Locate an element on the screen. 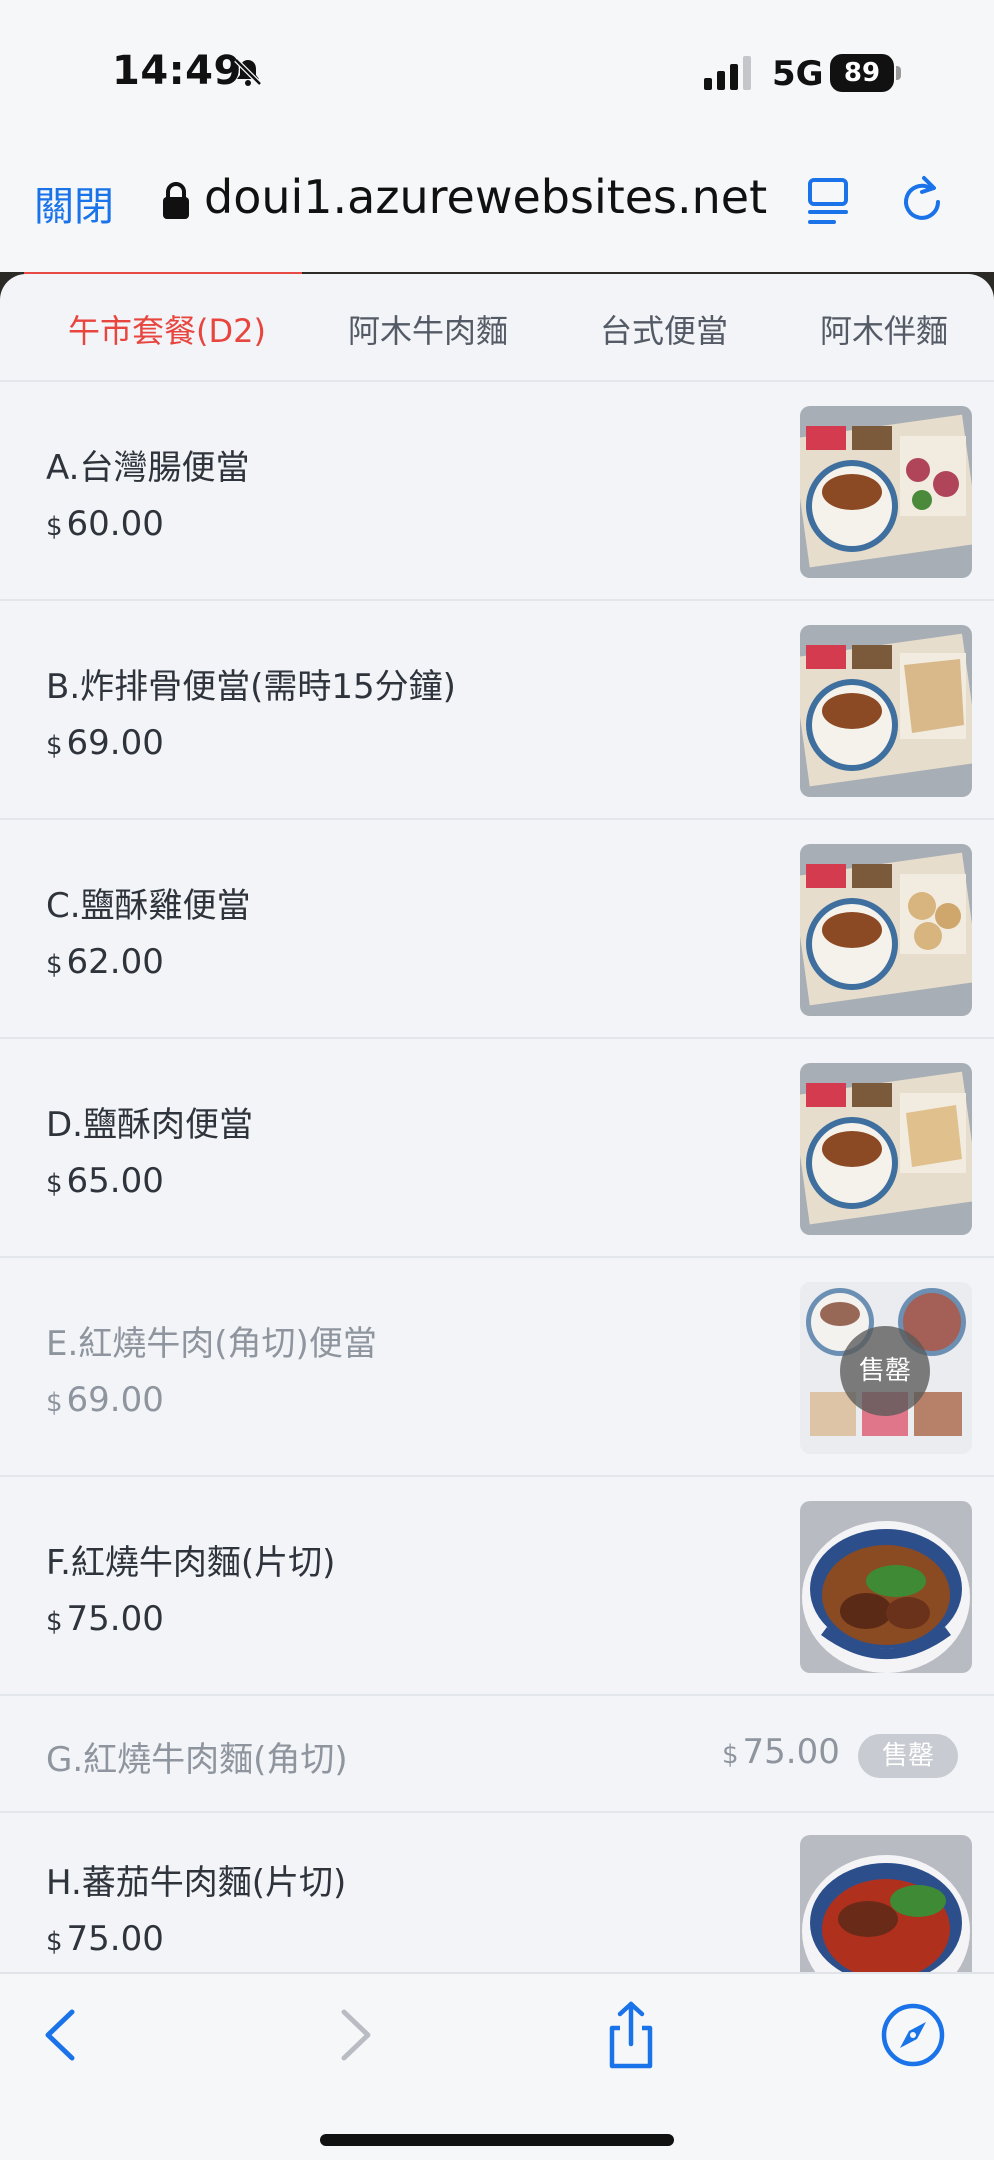 The image size is (994, 2160). battery-icon: 89 is located at coordinates (866, 73).